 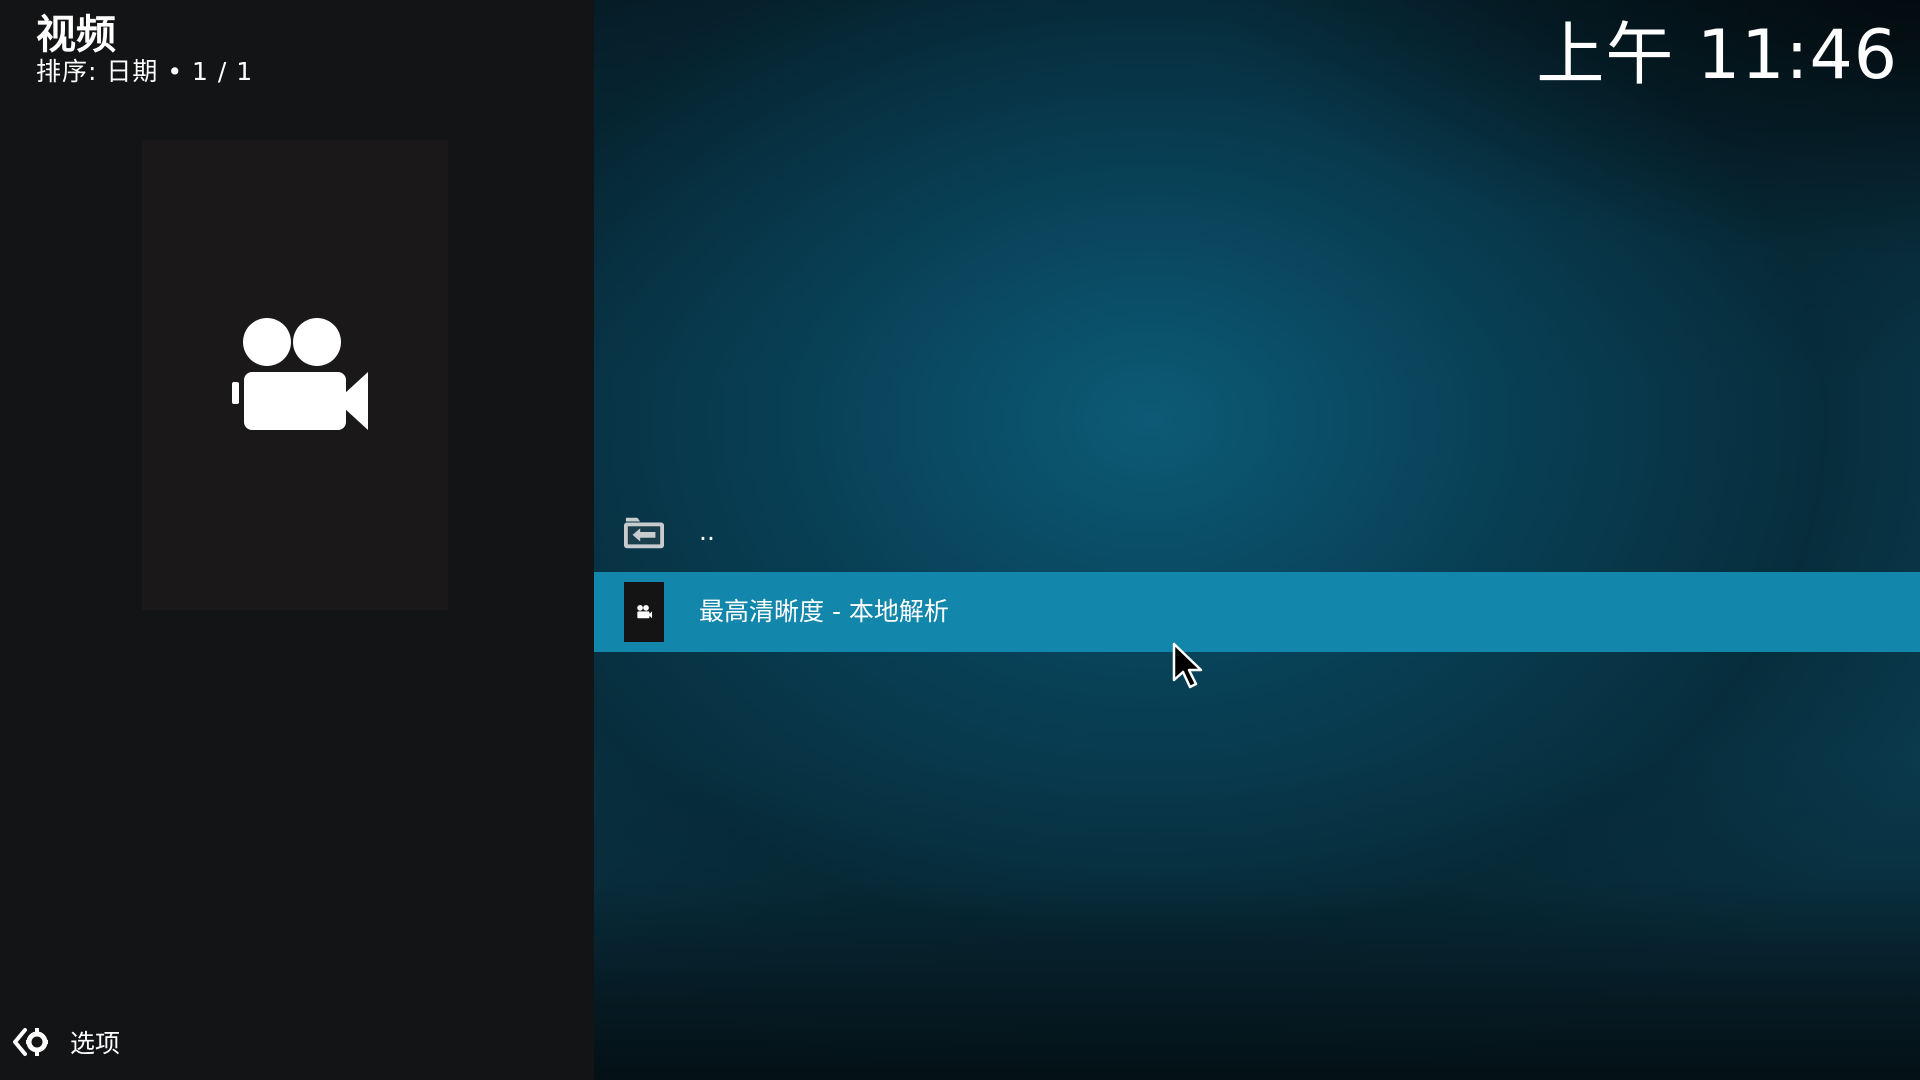 What do you see at coordinates (1257, 532) in the screenshot?
I see `list-item-parent-folder: ..` at bounding box center [1257, 532].